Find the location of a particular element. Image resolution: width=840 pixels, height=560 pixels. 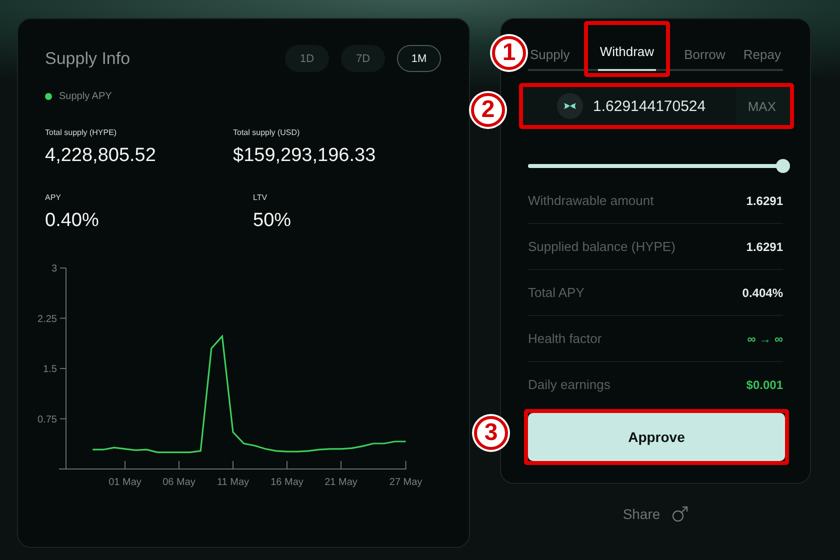

row-label: Withdrawable amount is located at coordinates (591, 200).